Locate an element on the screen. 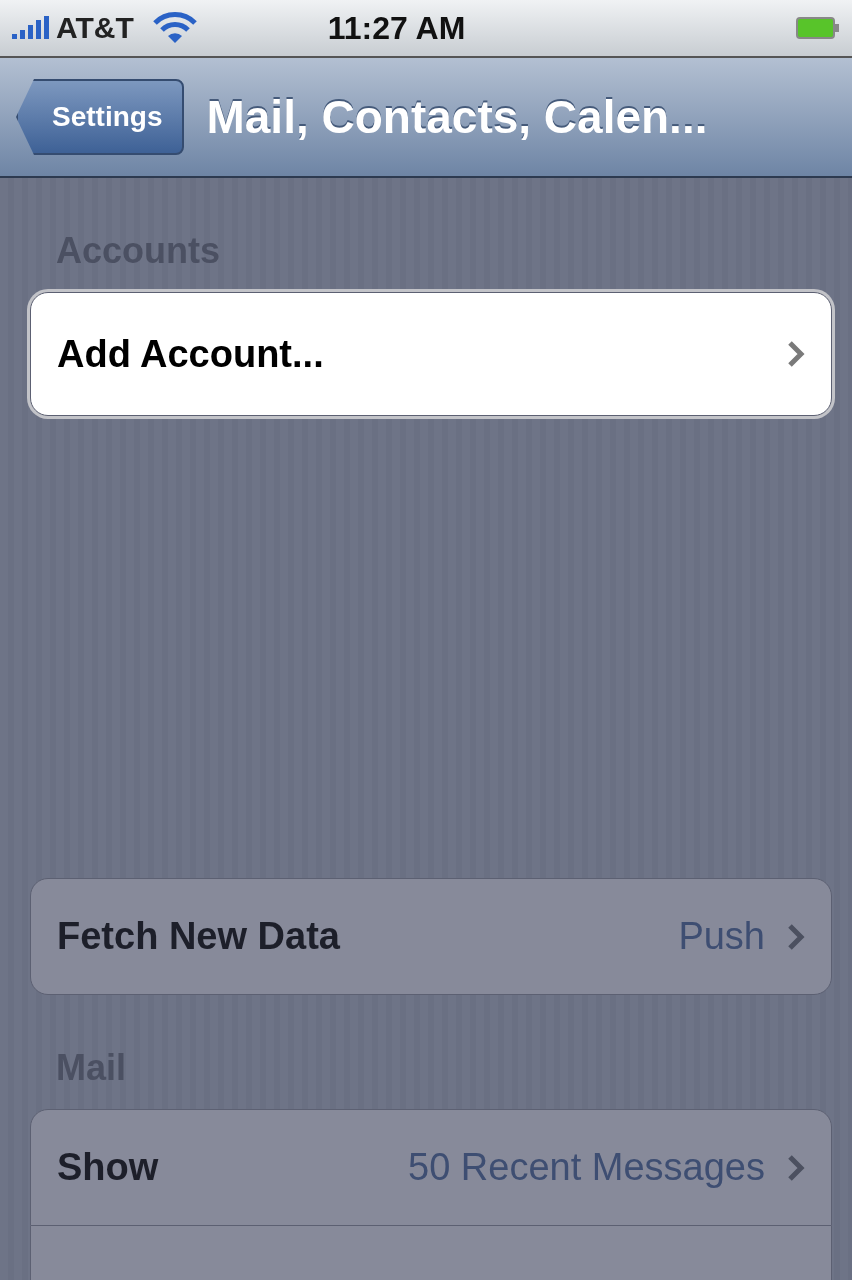  settings-row: Show 50 Recent Messages is located at coordinates (431, 1167).